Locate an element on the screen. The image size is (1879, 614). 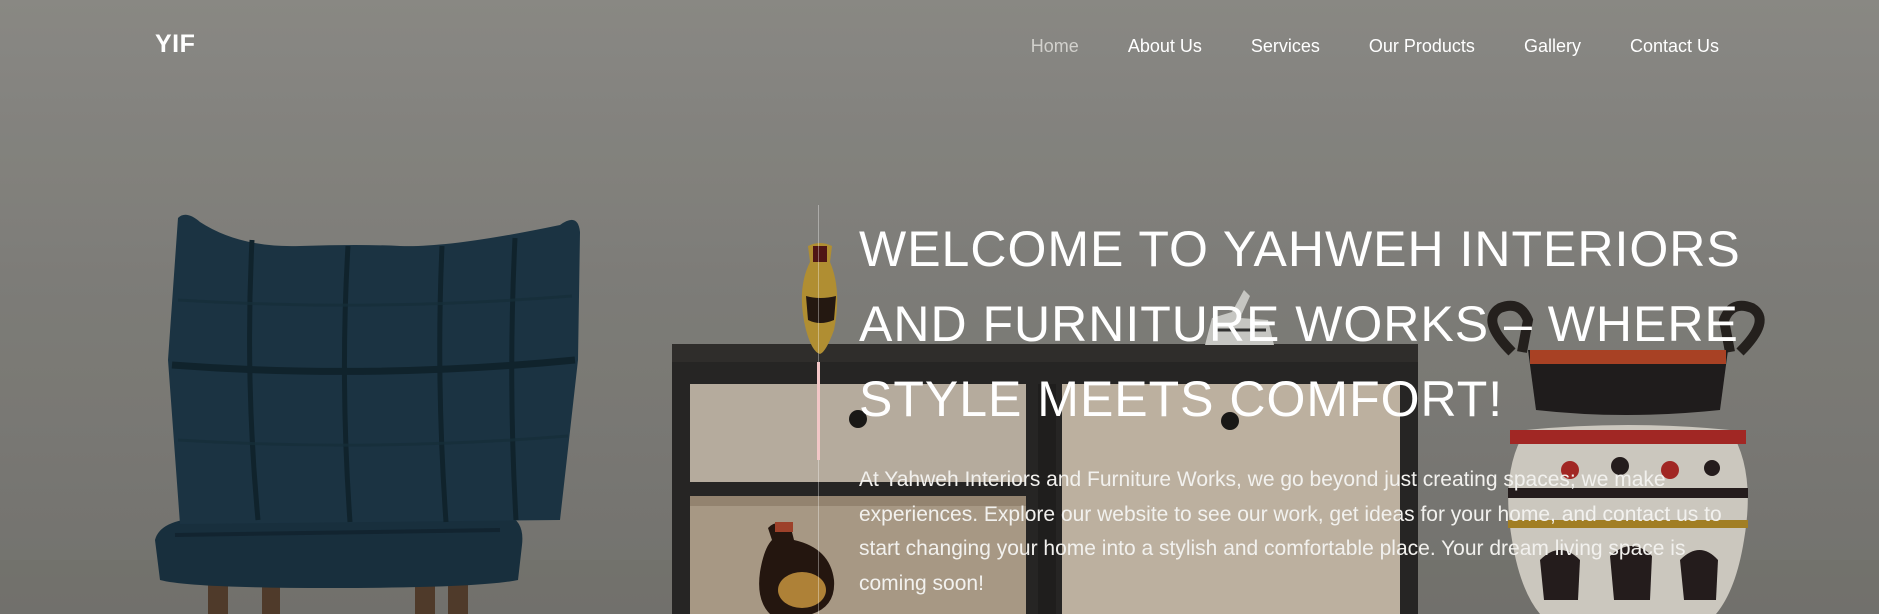
nav-link-gallery: Gallery is located at coordinates (1552, 46).